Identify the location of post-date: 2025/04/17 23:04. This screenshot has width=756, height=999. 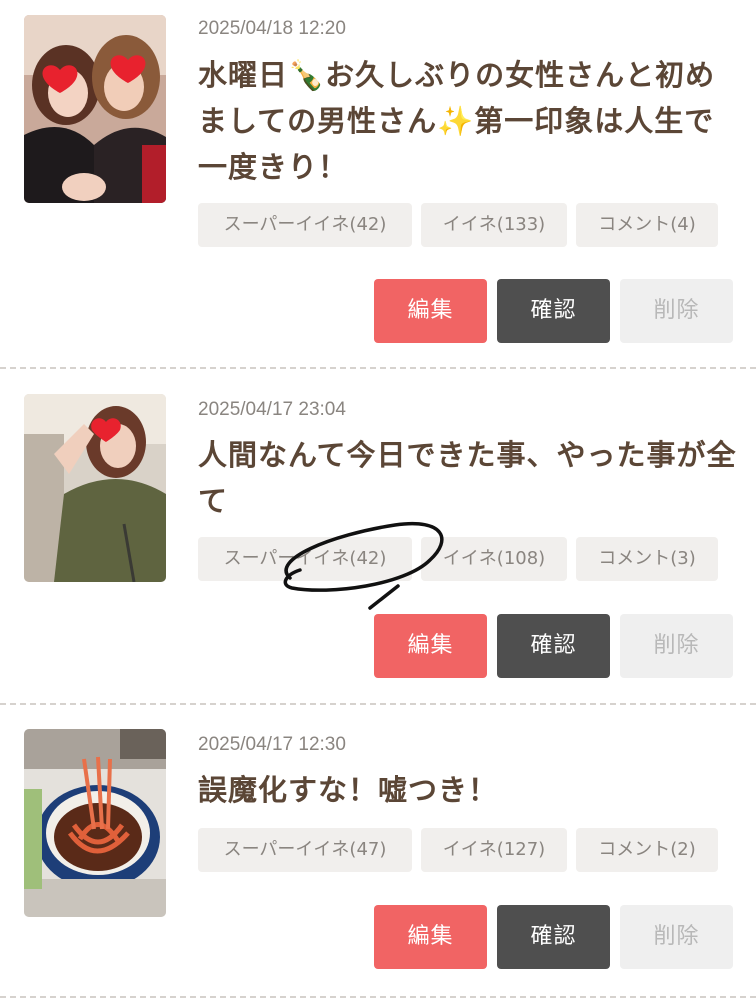
(272, 409).